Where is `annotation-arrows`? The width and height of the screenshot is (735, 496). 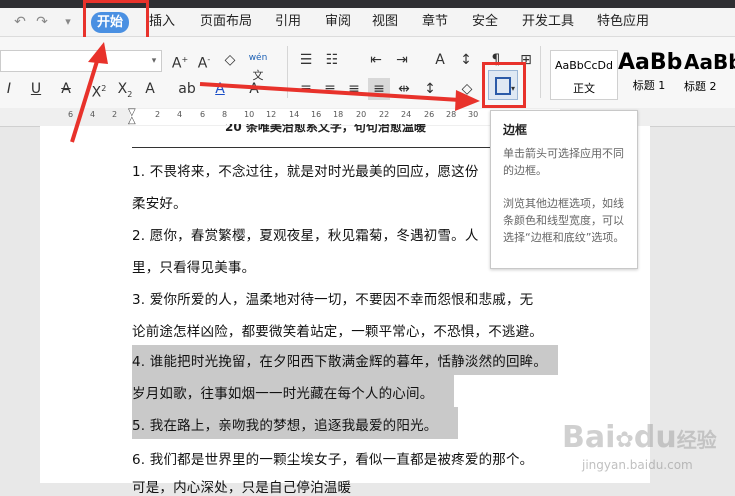
annotation-arrows is located at coordinates (275, 92).